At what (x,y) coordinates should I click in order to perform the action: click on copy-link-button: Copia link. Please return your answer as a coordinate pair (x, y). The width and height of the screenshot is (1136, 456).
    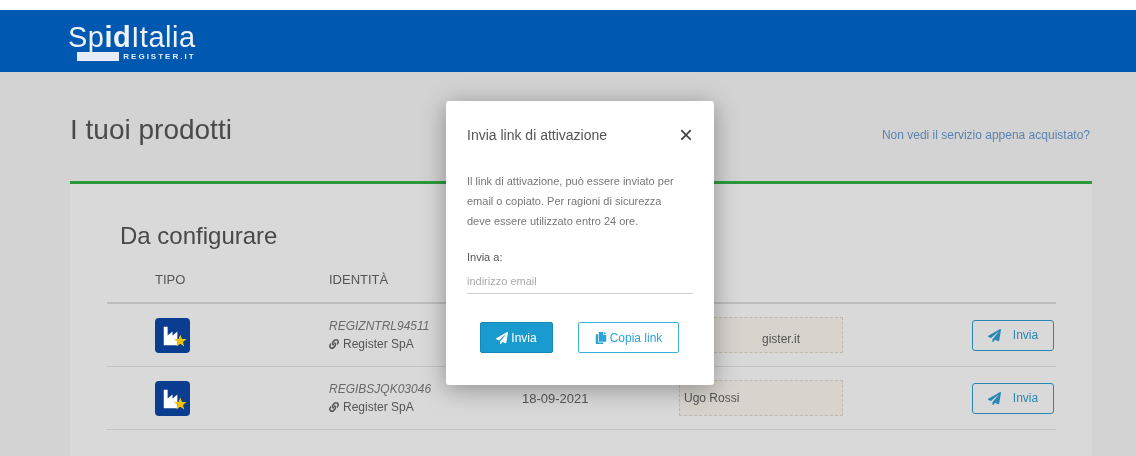
    Looking at the image, I should click on (628, 337).